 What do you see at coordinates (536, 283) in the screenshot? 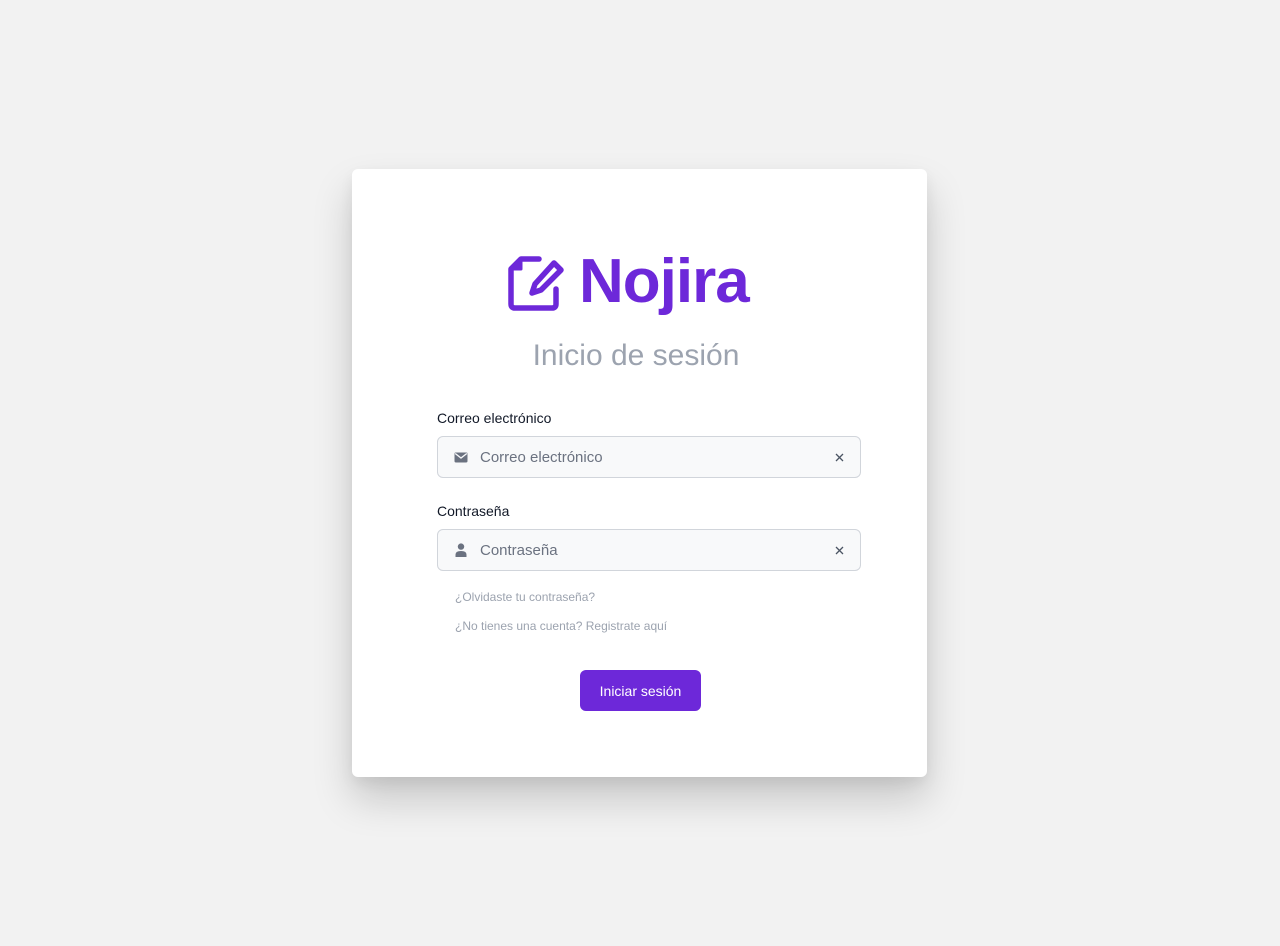
I see `edit-document-icon` at bounding box center [536, 283].